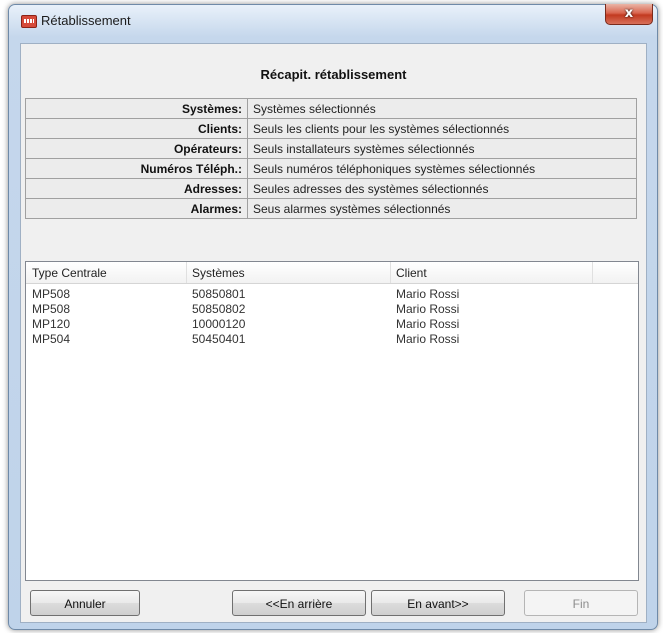 The image size is (663, 633). What do you see at coordinates (85, 603) in the screenshot?
I see `cancel-button: Annuler` at bounding box center [85, 603].